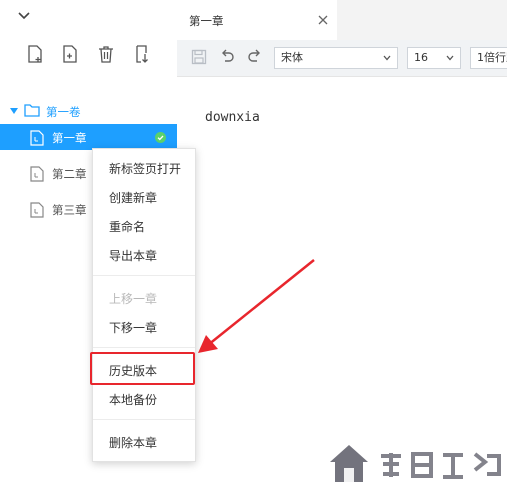 This screenshot has height=500, width=507. I want to click on watermark-logo, so click(417, 469).